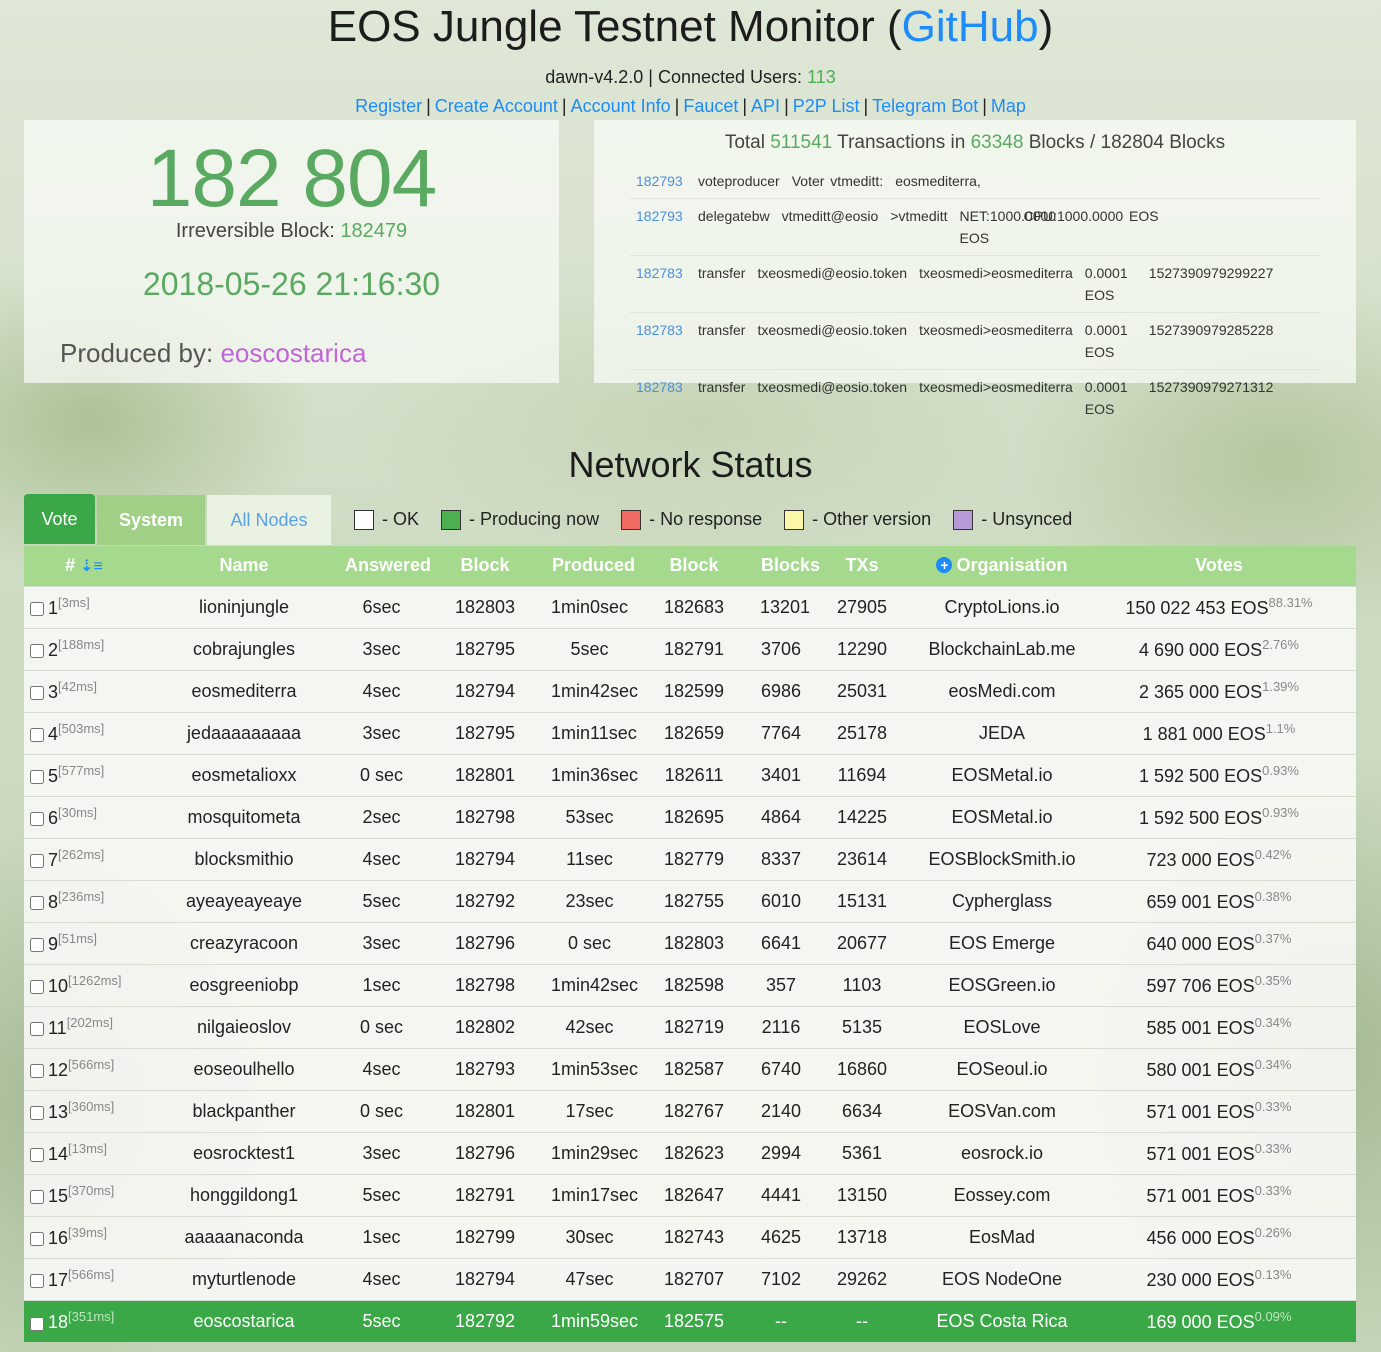 Image resolution: width=1381 pixels, height=1352 pixels. What do you see at coordinates (862, 566) in the screenshot?
I see `col-header-txs: TXs` at bounding box center [862, 566].